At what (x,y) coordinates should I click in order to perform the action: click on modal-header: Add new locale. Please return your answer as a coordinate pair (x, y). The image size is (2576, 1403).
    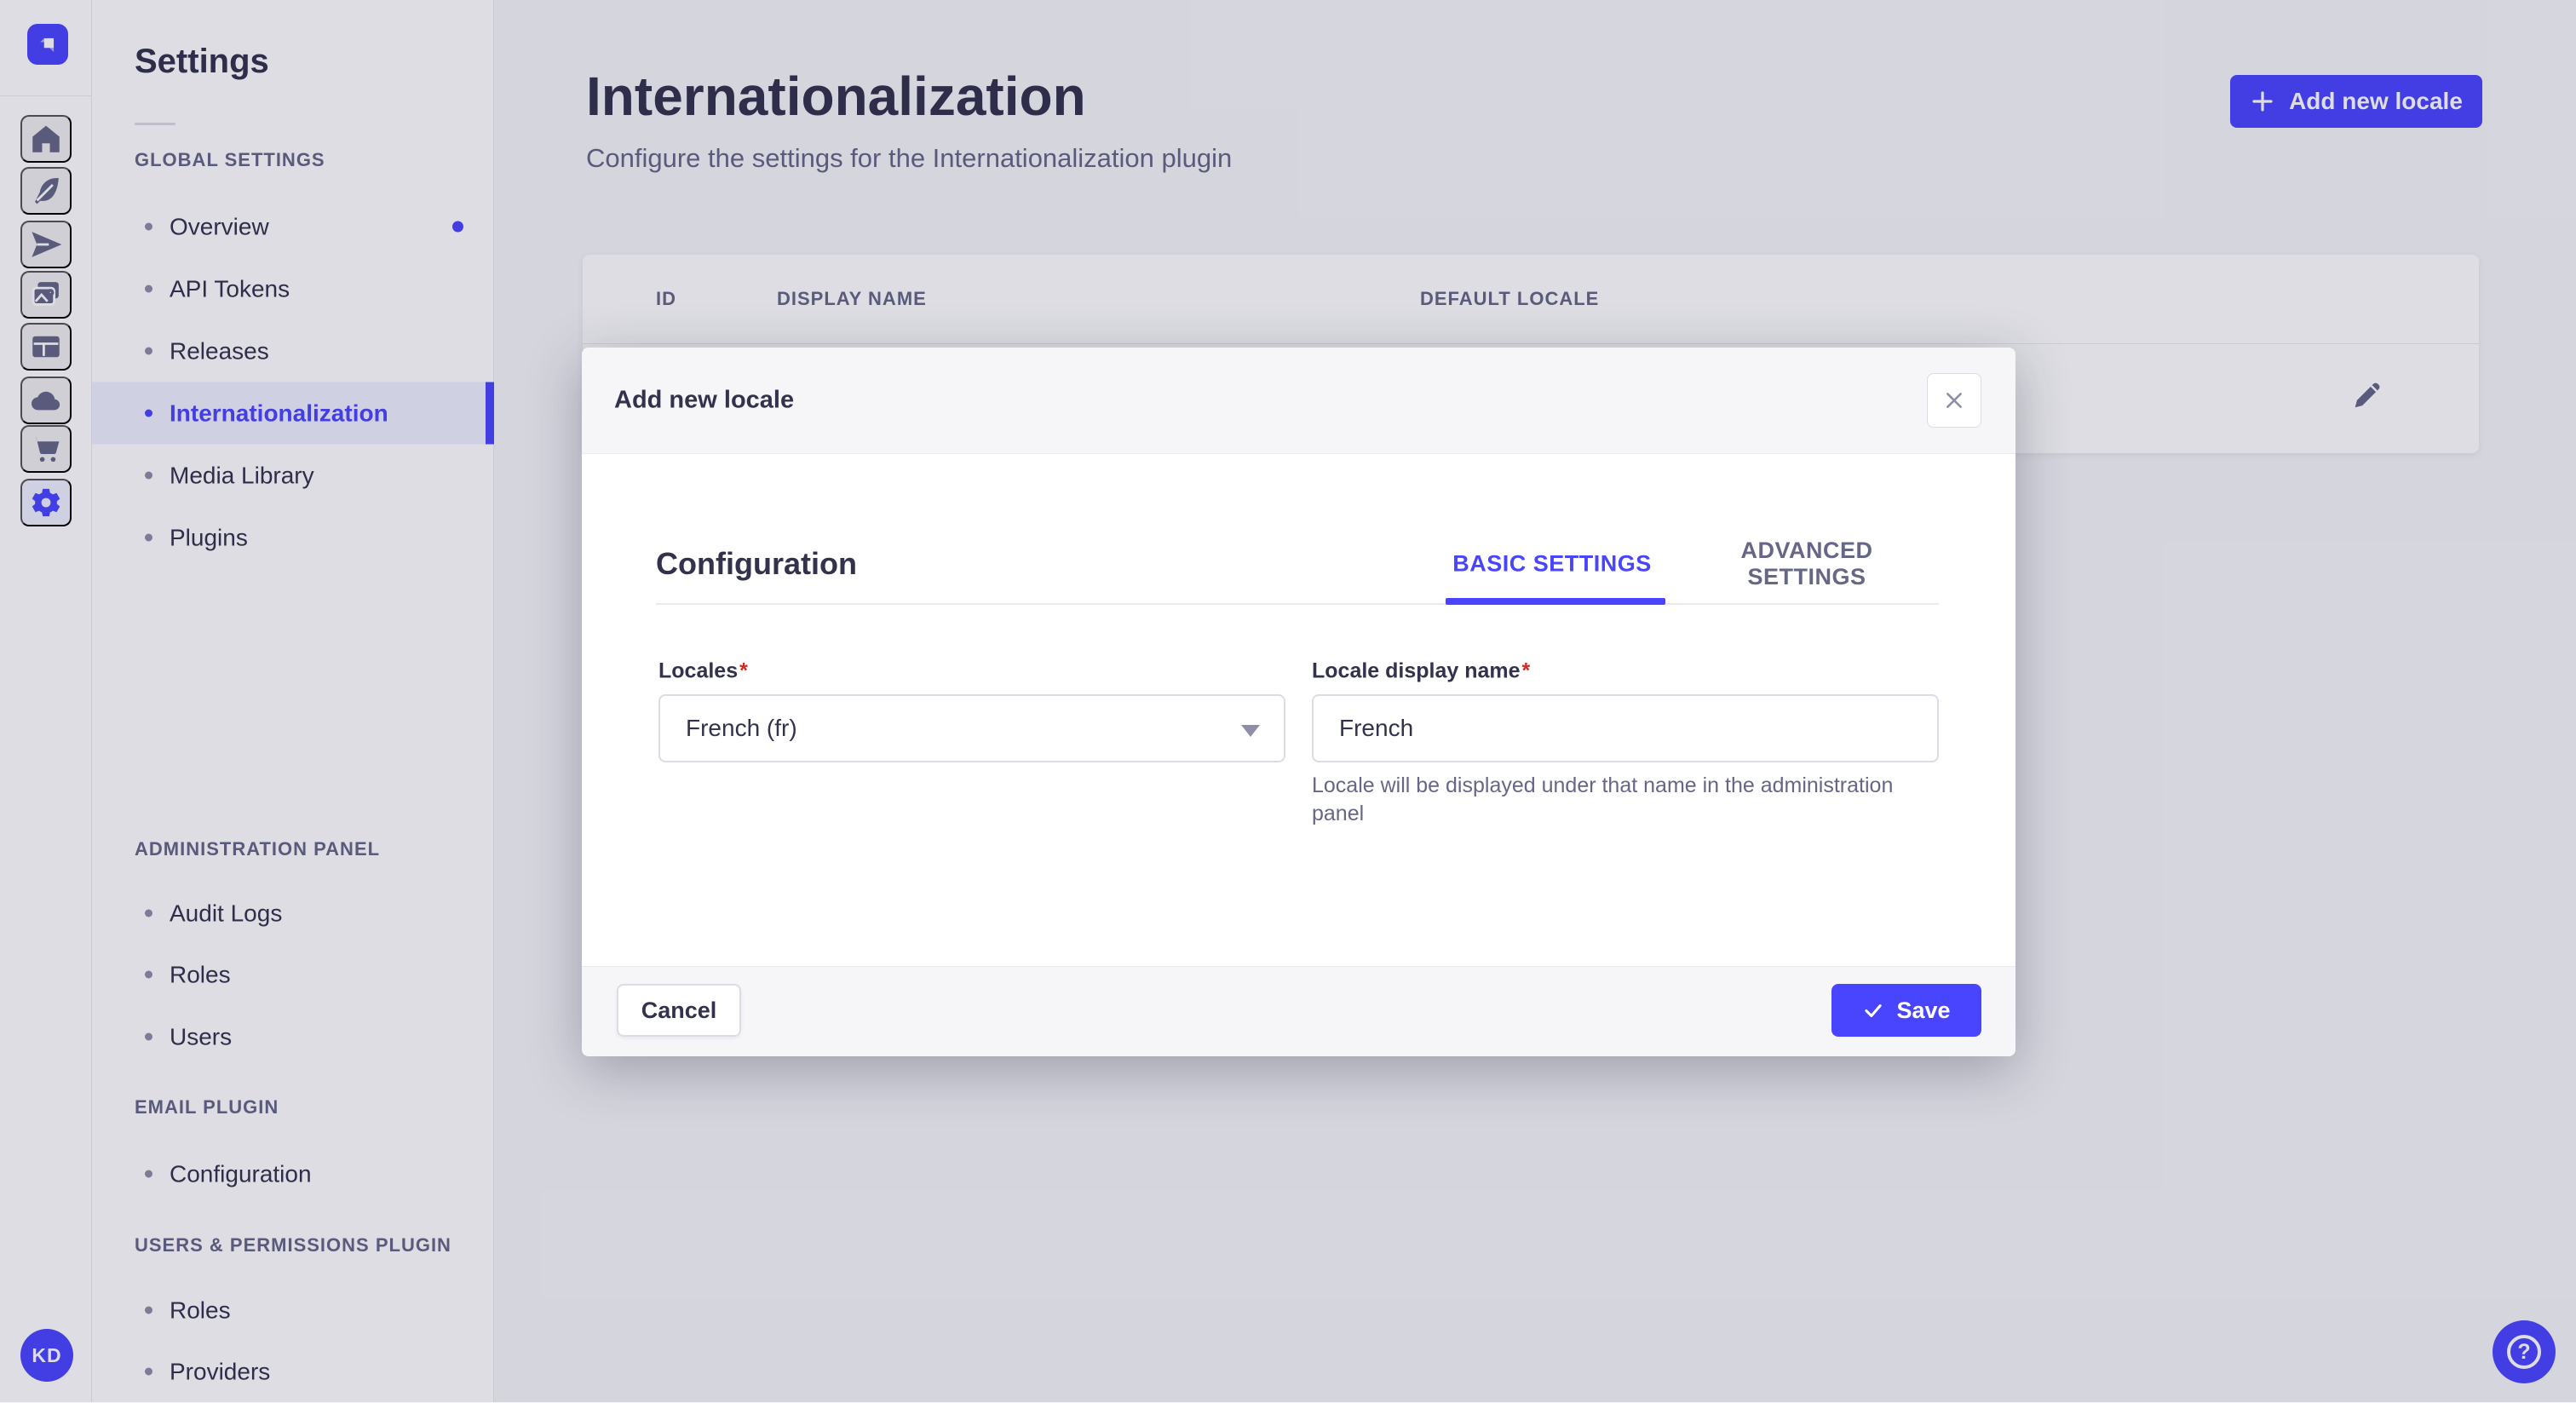
    Looking at the image, I should click on (1299, 401).